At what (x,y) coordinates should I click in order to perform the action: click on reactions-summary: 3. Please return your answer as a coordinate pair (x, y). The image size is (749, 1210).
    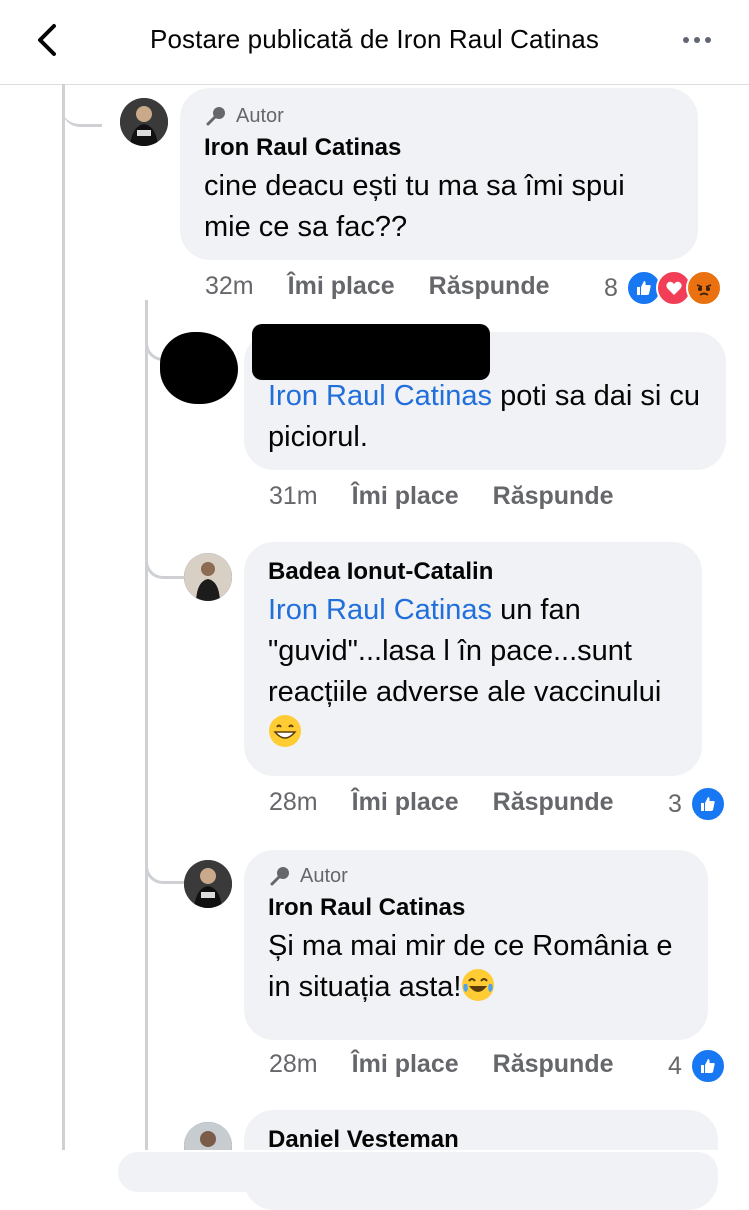
    Looking at the image, I should click on (697, 804).